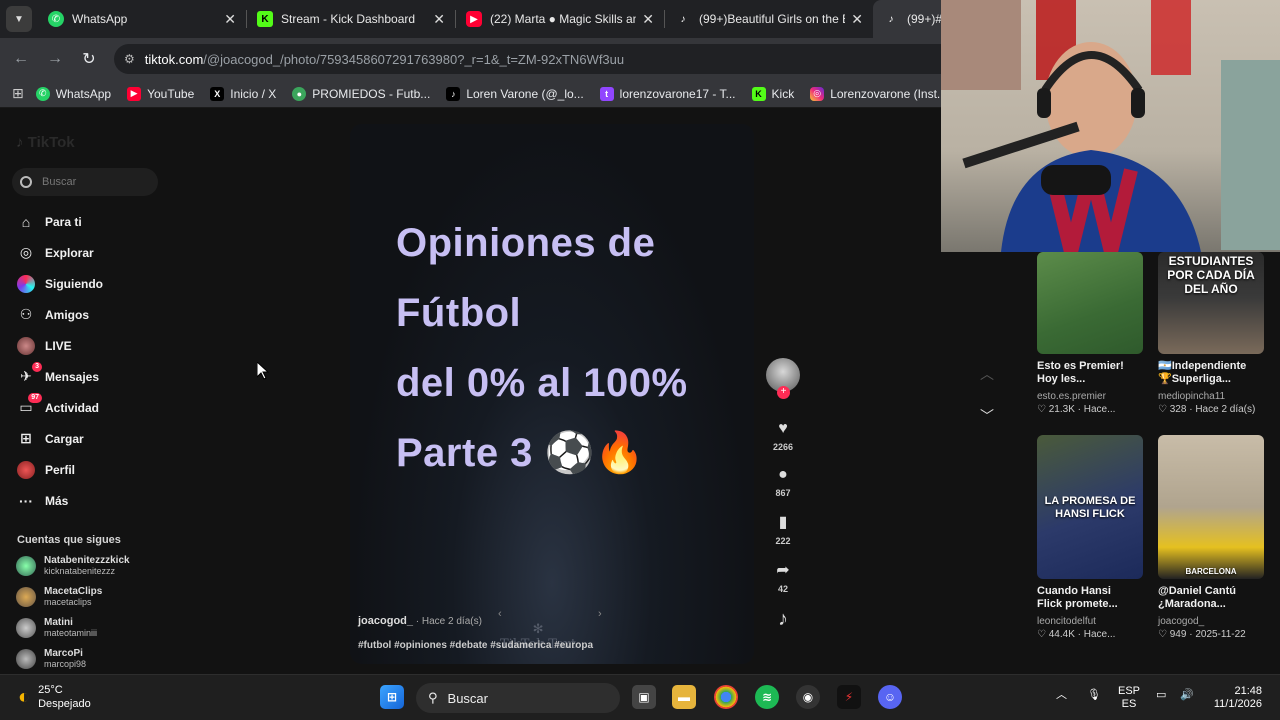 The width and height of the screenshot is (1280, 720). What do you see at coordinates (644, 697) in the screenshot?
I see `task-view-icon: ▣` at bounding box center [644, 697].